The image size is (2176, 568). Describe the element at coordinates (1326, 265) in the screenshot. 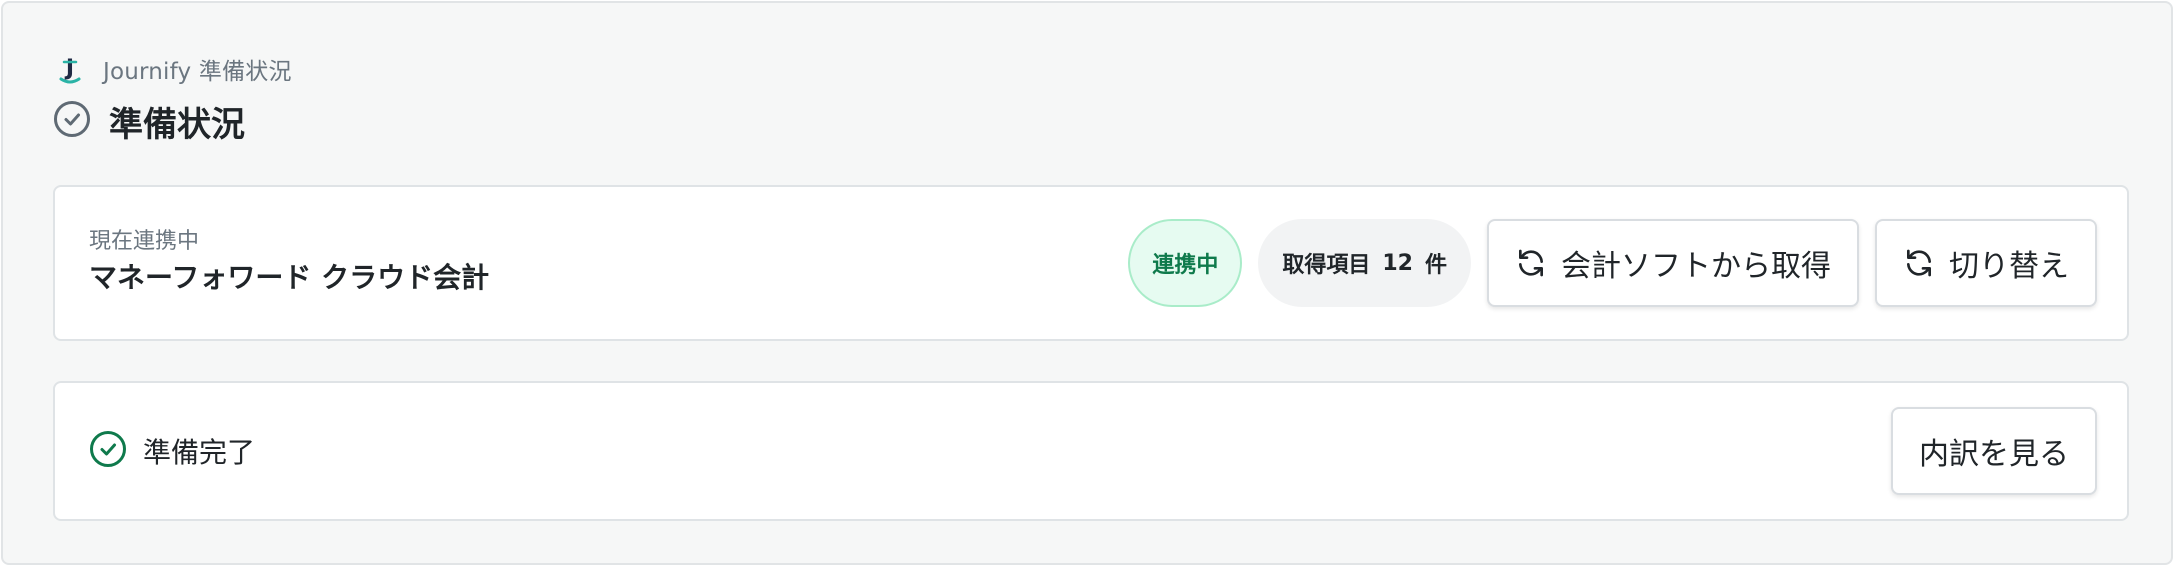

I see `fetched-items-label: 取得項目` at that location.